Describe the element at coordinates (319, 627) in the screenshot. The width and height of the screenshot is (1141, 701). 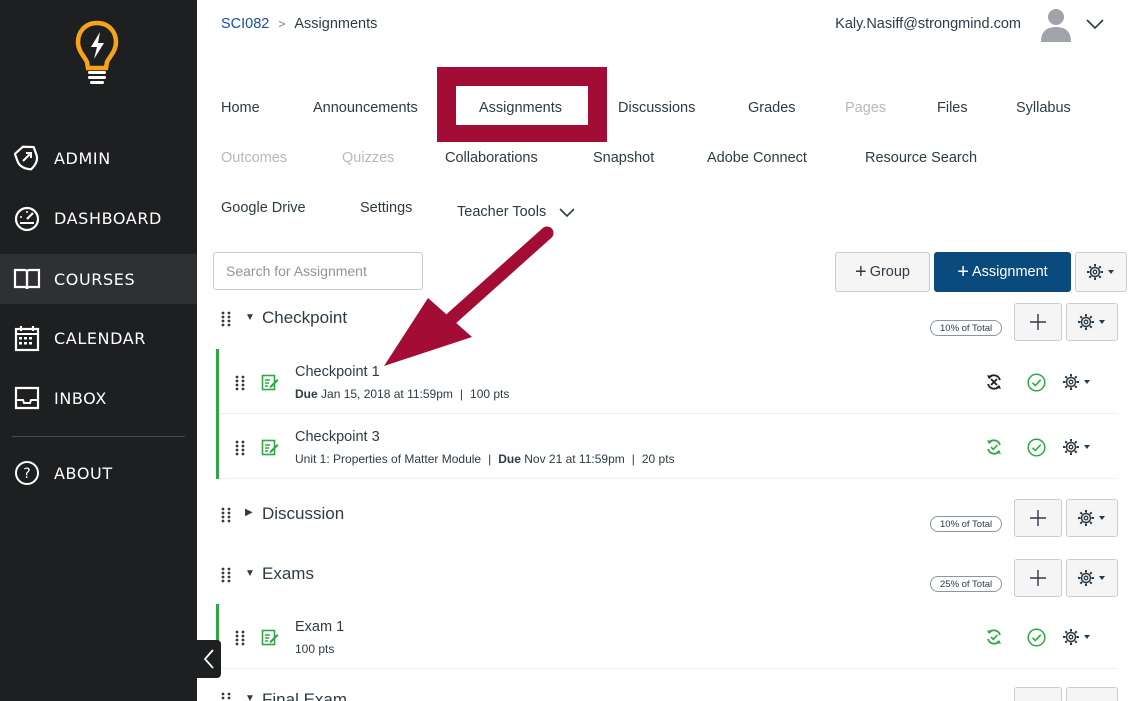
I see `assignment-title: Exam 1` at that location.